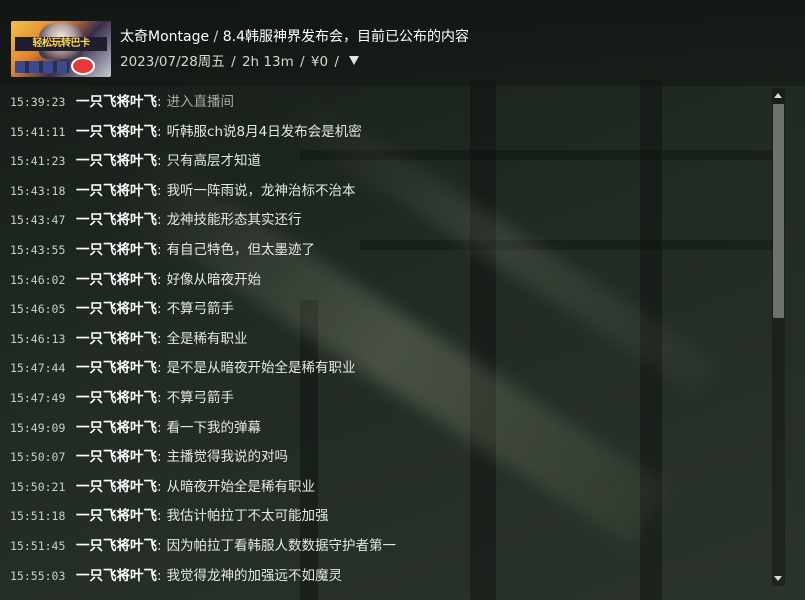 This screenshot has width=805, height=600. What do you see at coordinates (386, 517) in the screenshot?
I see `chat-message: 15:51:18 一只飞将叶飞: 我估计帕拉丁不太可能加强` at bounding box center [386, 517].